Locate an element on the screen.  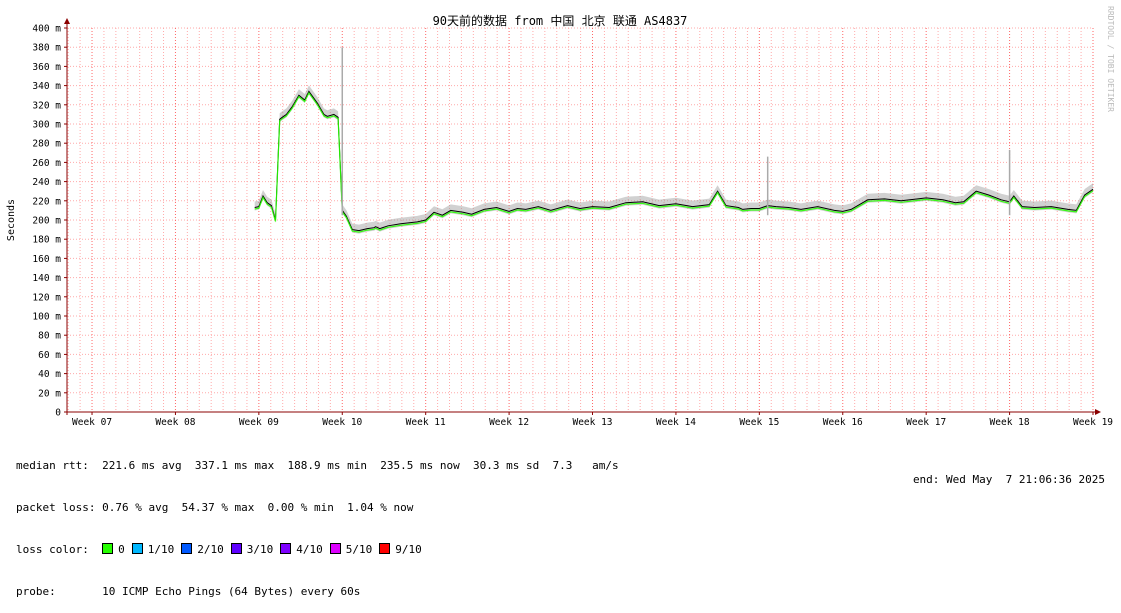
y-tick-label: 300 m is located at coordinates (46, 125).